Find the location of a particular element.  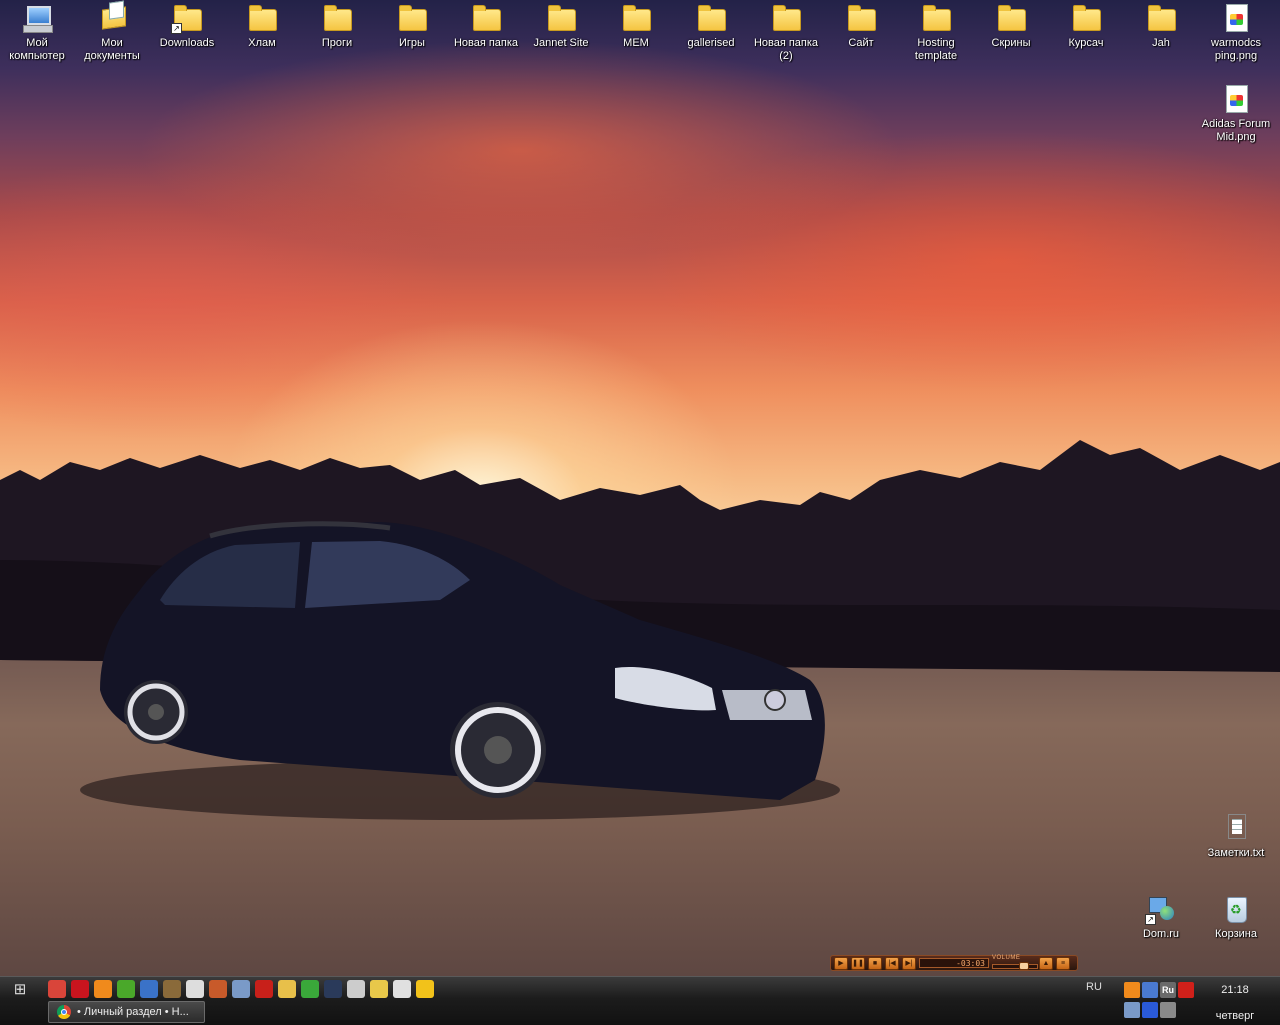

next-button: ▶| is located at coordinates (909, 963).